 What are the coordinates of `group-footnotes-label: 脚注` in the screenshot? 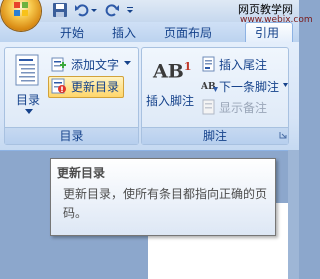 It's located at (215, 135).